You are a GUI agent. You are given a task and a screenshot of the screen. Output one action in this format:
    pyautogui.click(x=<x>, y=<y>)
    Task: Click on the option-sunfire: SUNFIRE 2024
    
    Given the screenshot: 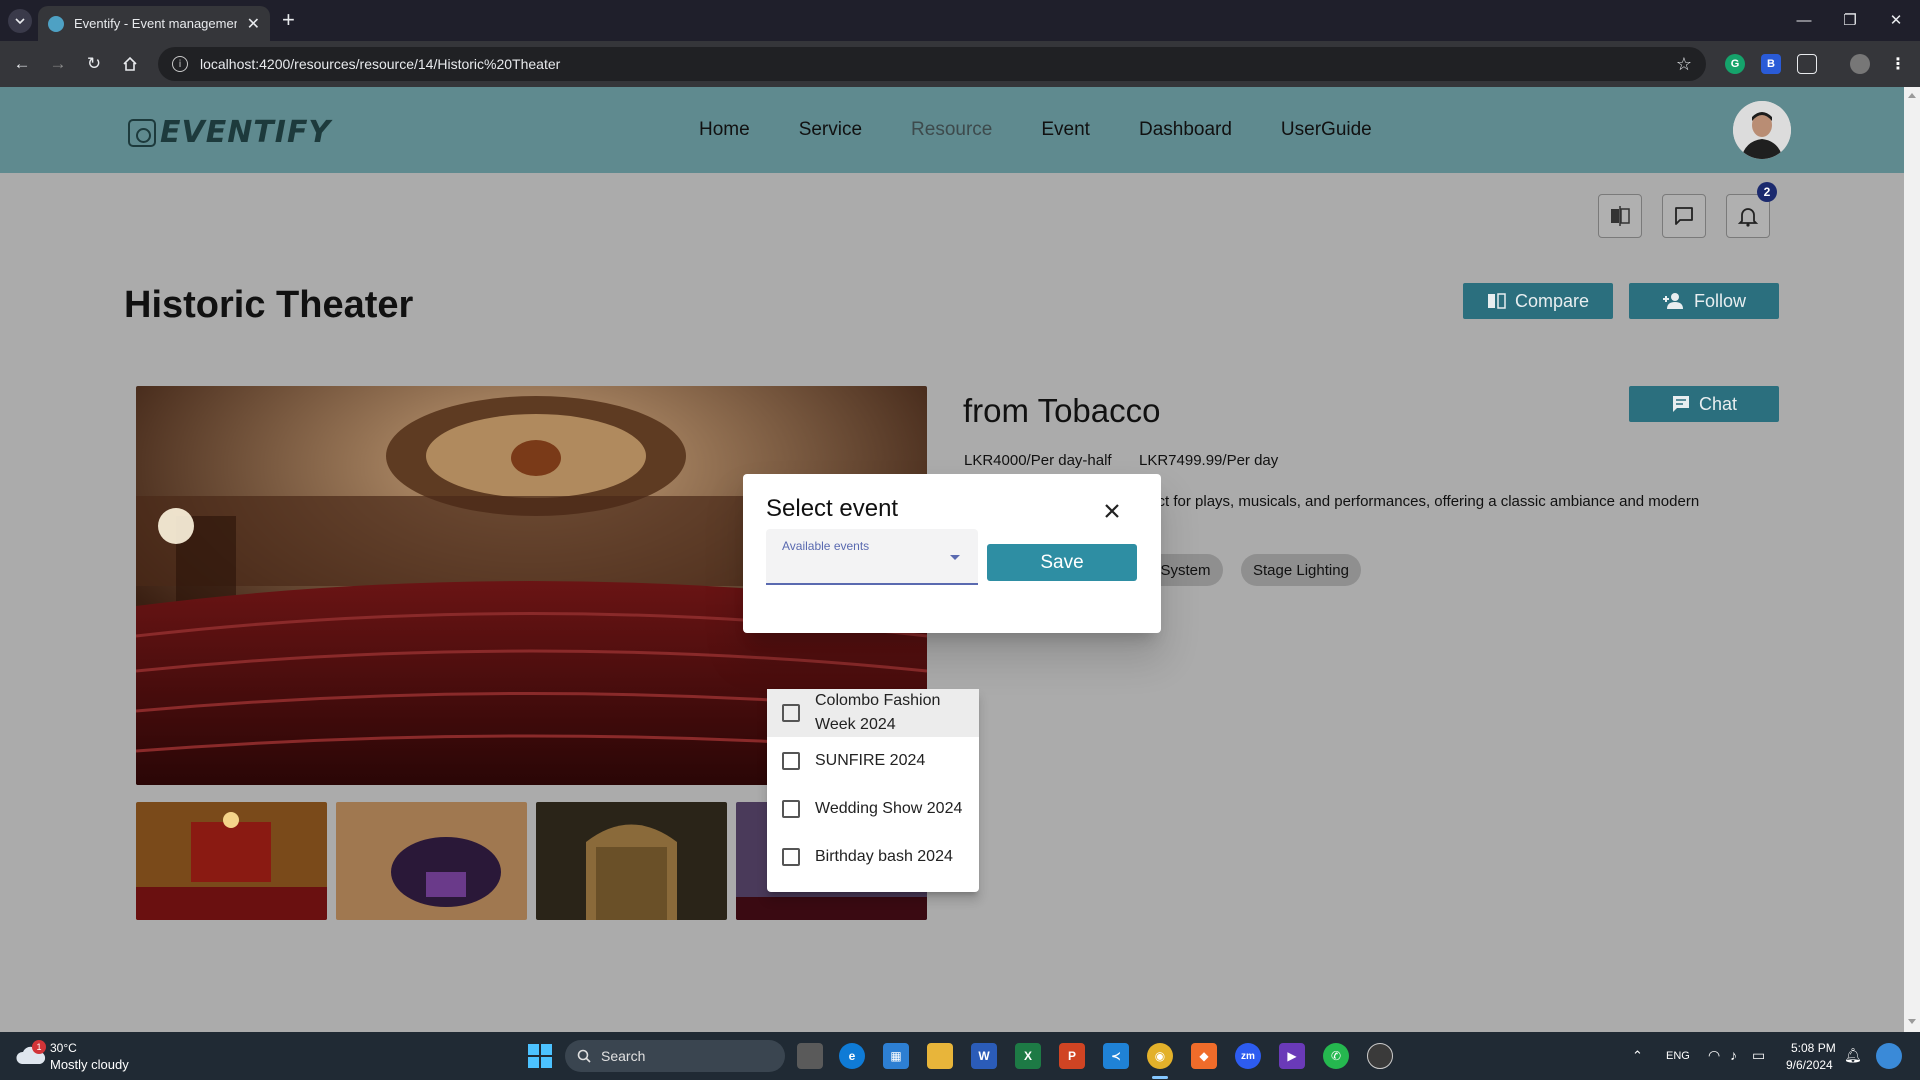 What is the action you would take?
    pyautogui.click(x=873, y=761)
    